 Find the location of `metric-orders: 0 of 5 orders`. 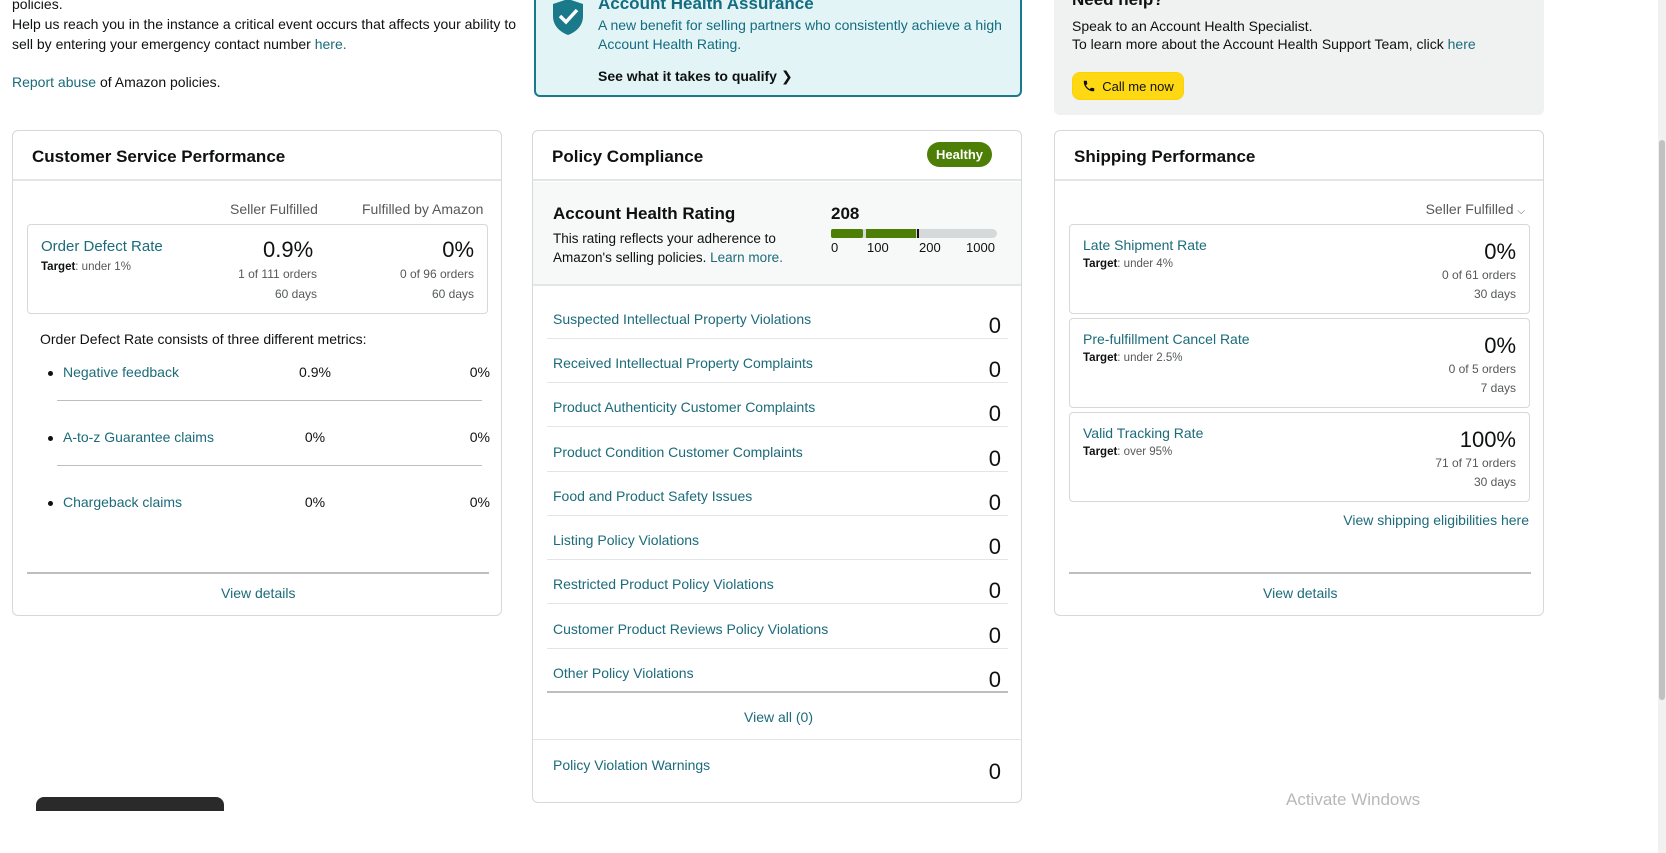

metric-orders: 0 of 5 orders is located at coordinates (1482, 369).